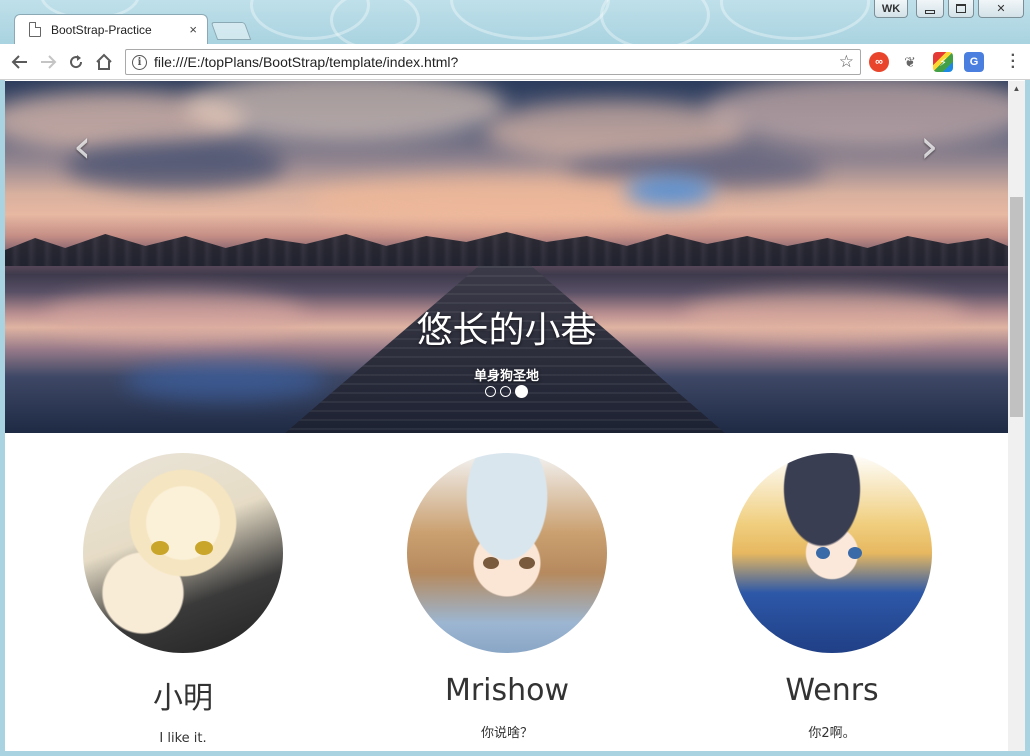  I want to click on carousel-prev-button: ‹, so click(82, 146).